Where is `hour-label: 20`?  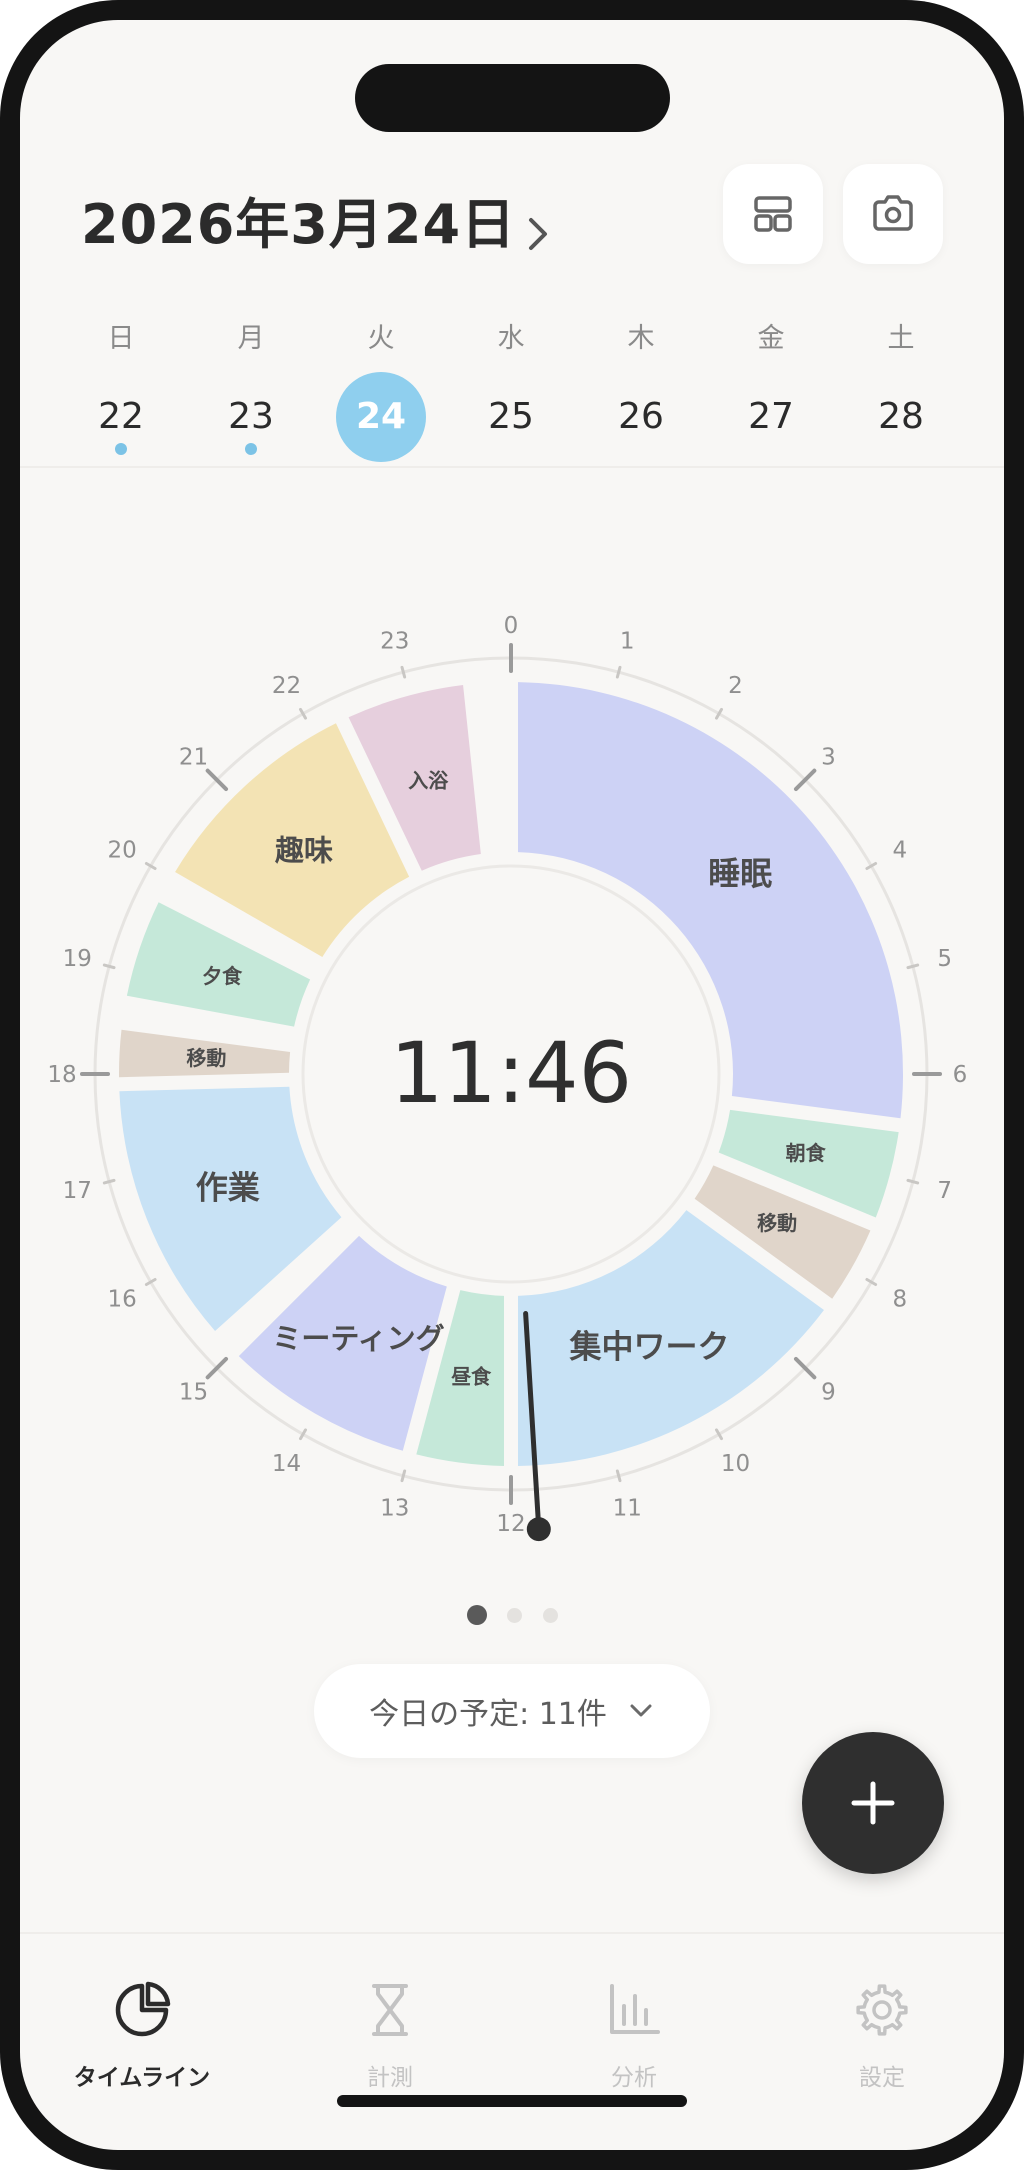
hour-label: 20 is located at coordinates (122, 851).